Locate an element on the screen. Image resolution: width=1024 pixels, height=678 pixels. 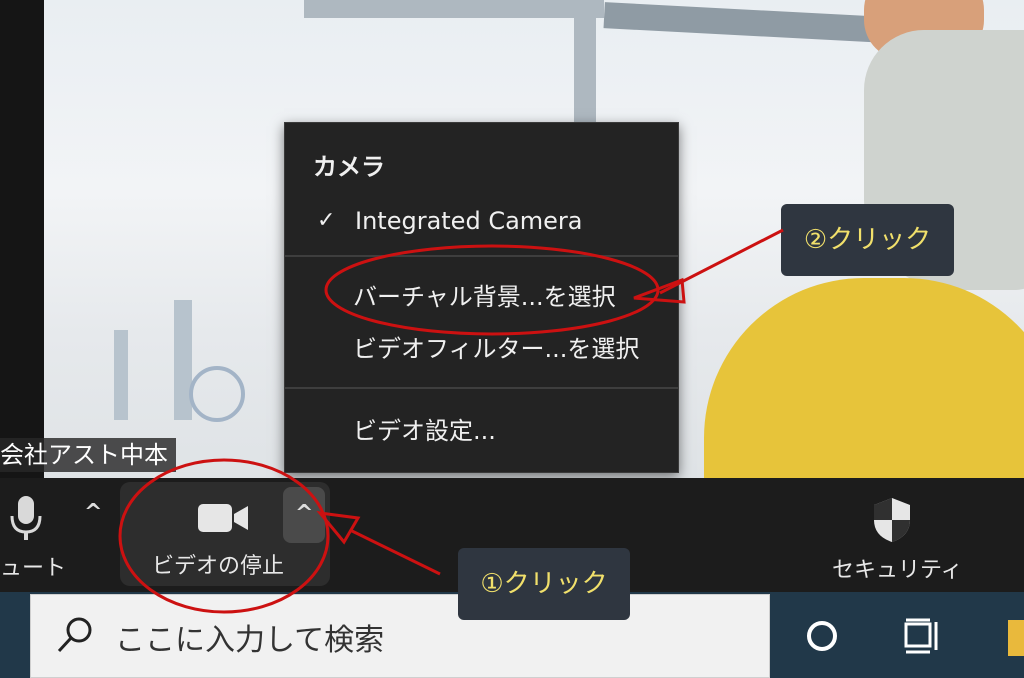
search-icon is located at coordinates (74, 635).